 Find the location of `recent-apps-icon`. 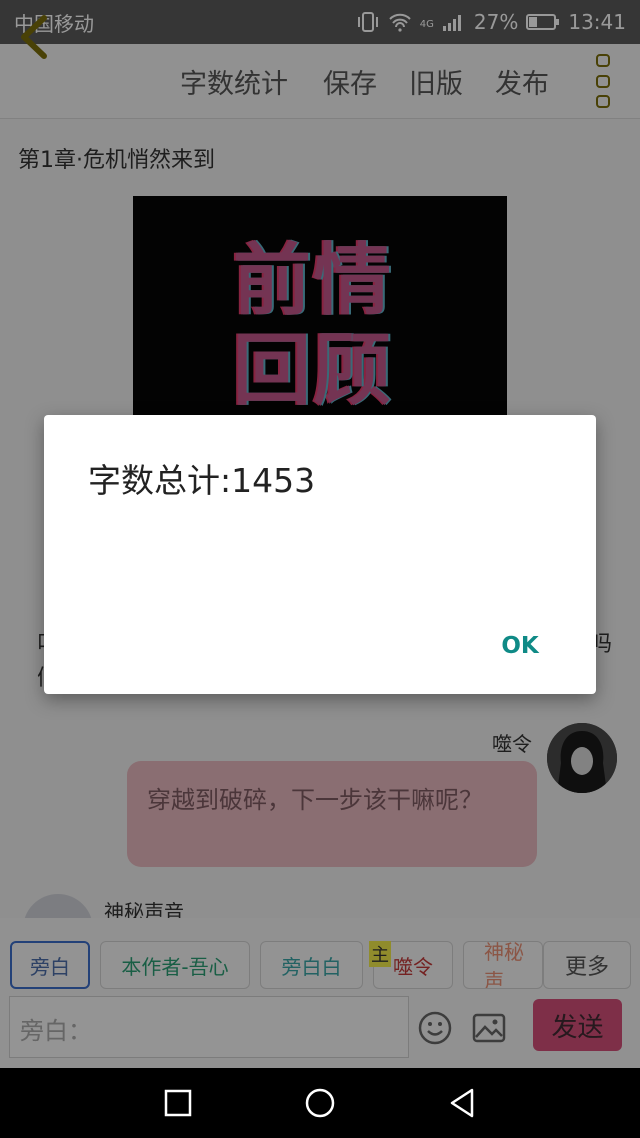

recent-apps-icon is located at coordinates (178, 1103).